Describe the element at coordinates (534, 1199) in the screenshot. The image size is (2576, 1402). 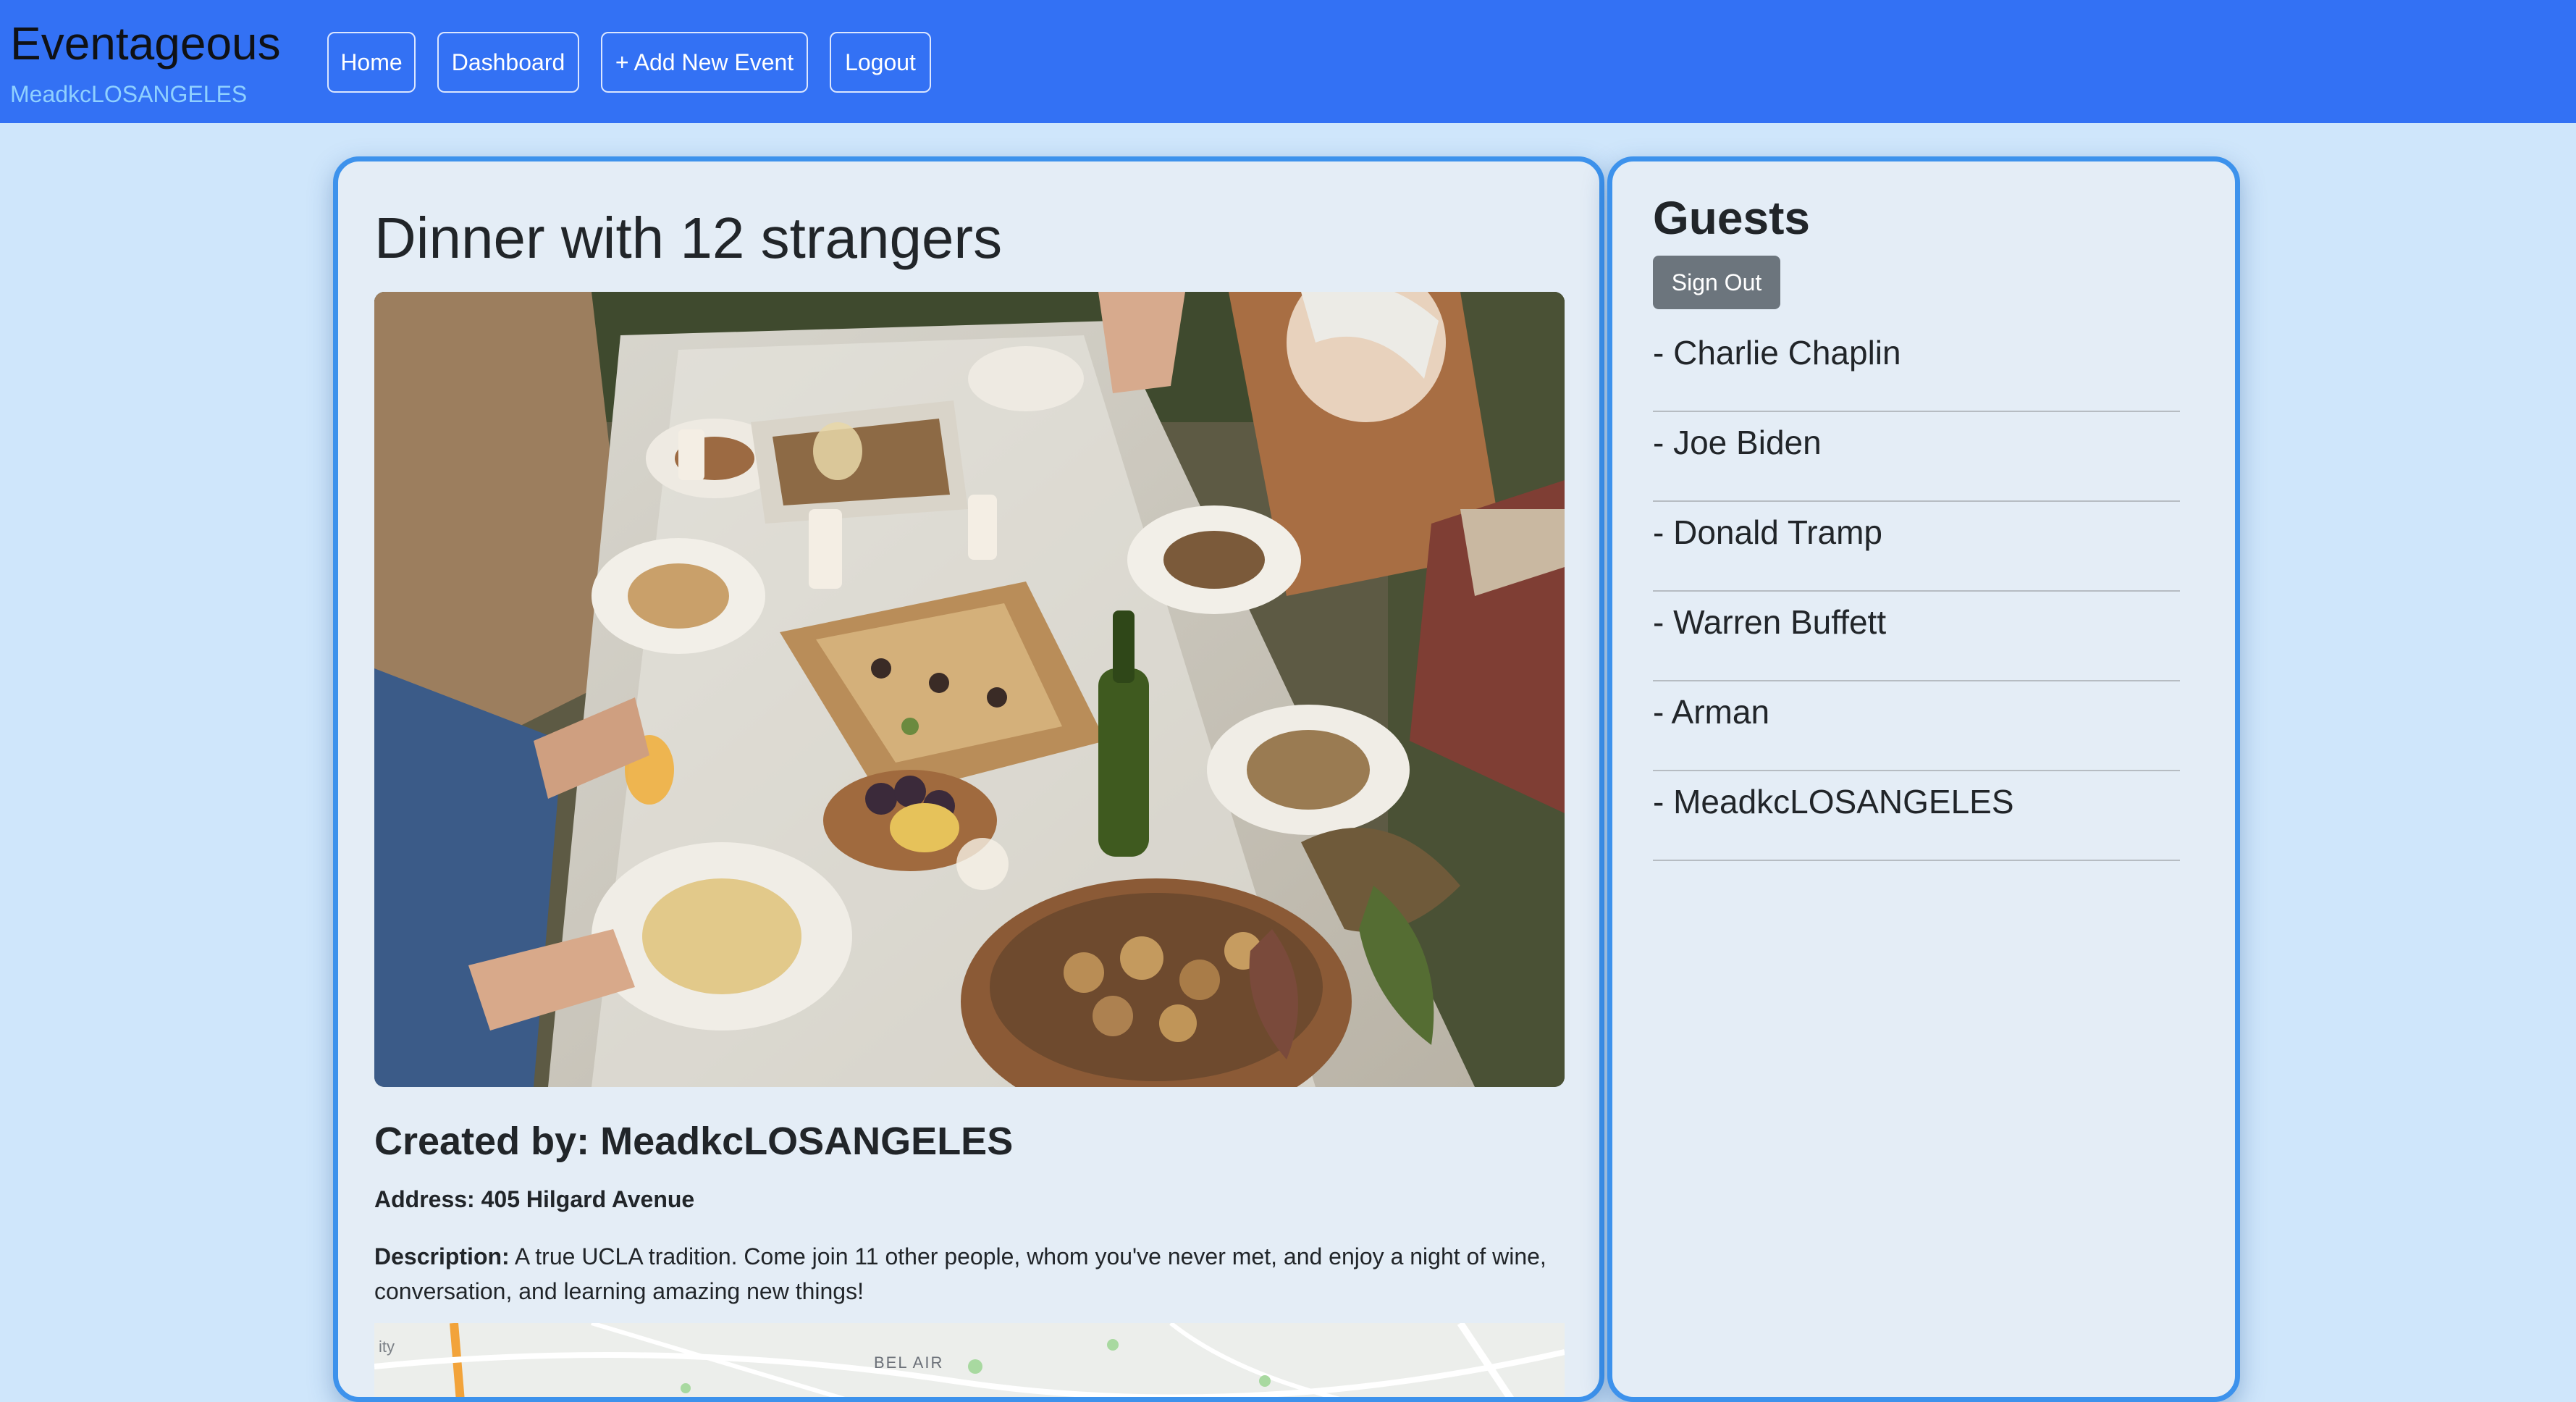
I see `event-address: Address: 405 Hilgard Avenue` at that location.